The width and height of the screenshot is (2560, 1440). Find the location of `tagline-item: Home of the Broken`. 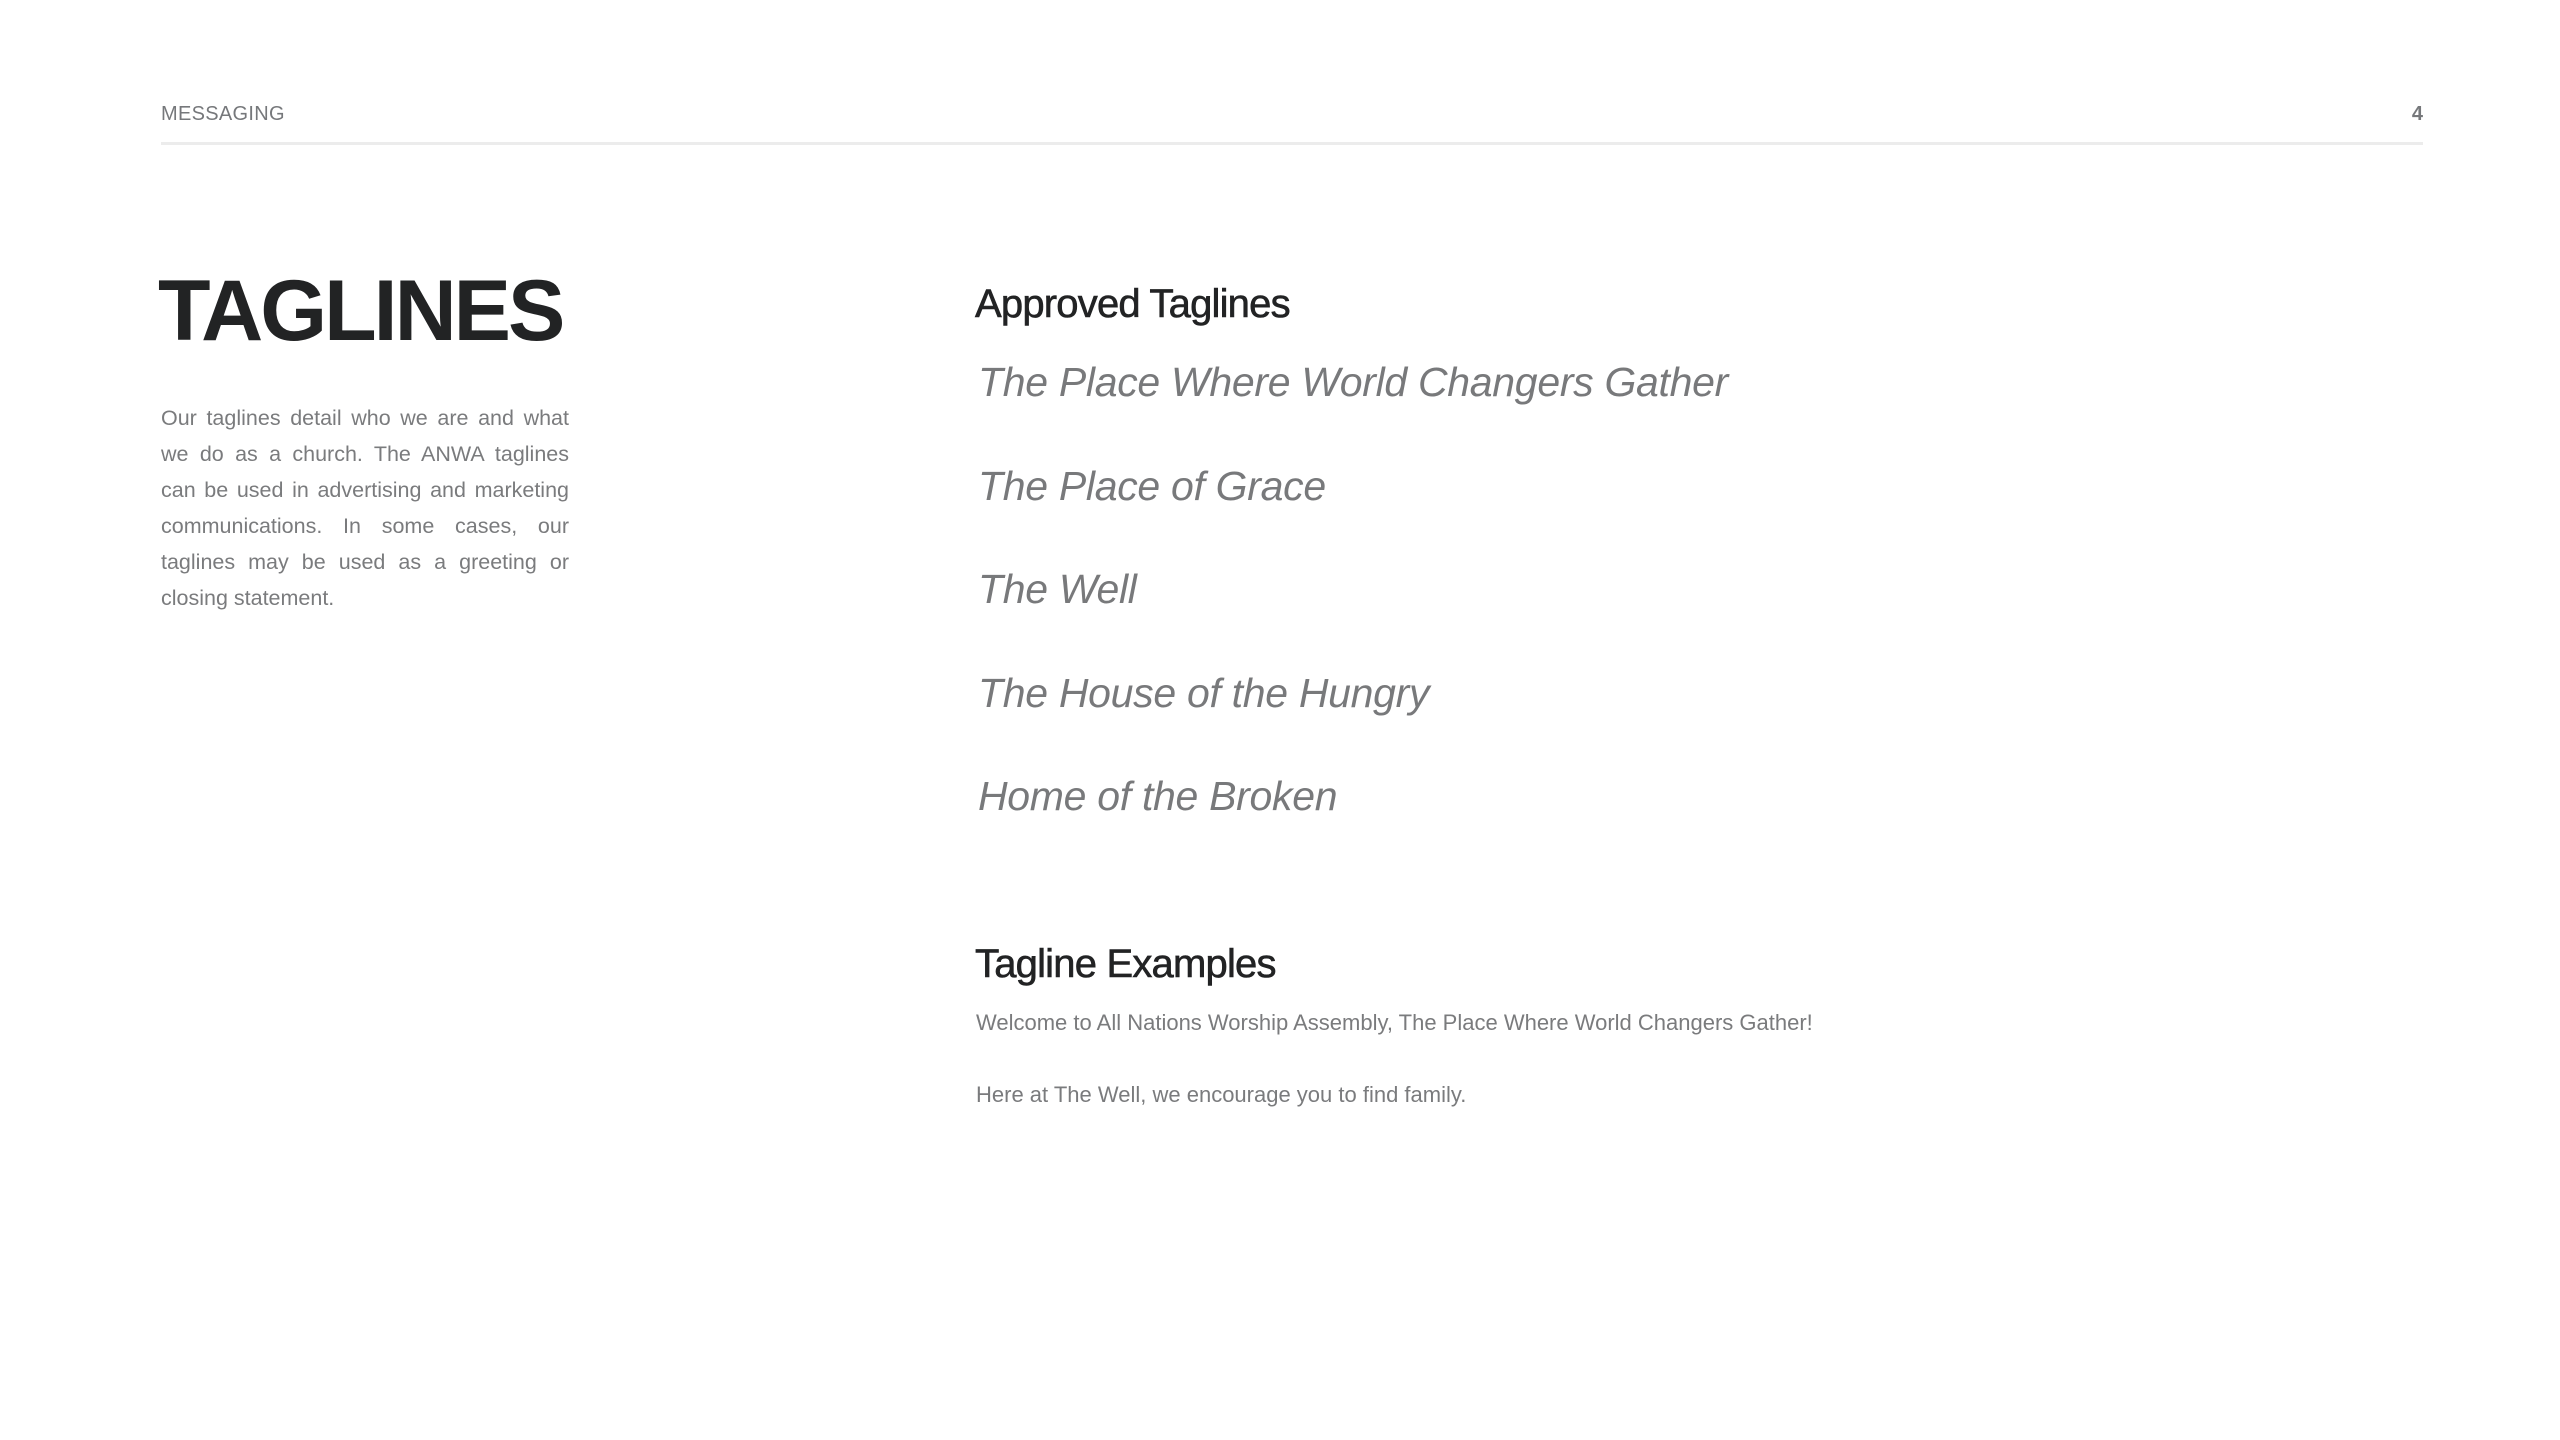

tagline-item: Home of the Broken is located at coordinates (1158, 796).